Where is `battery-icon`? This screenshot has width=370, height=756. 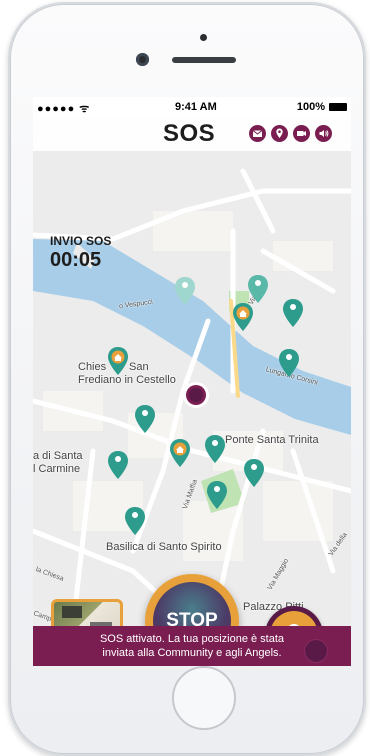 battery-icon is located at coordinates (338, 107).